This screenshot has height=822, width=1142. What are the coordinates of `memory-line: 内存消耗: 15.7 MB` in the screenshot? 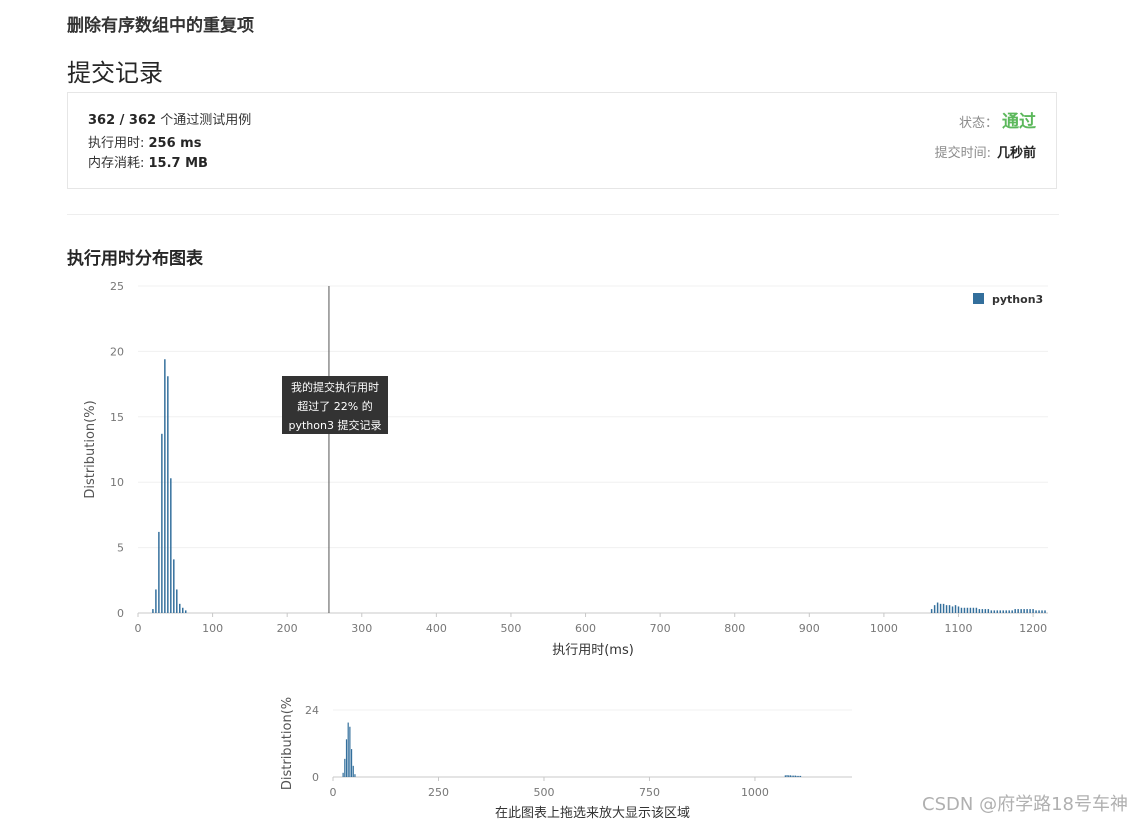 It's located at (148, 161).